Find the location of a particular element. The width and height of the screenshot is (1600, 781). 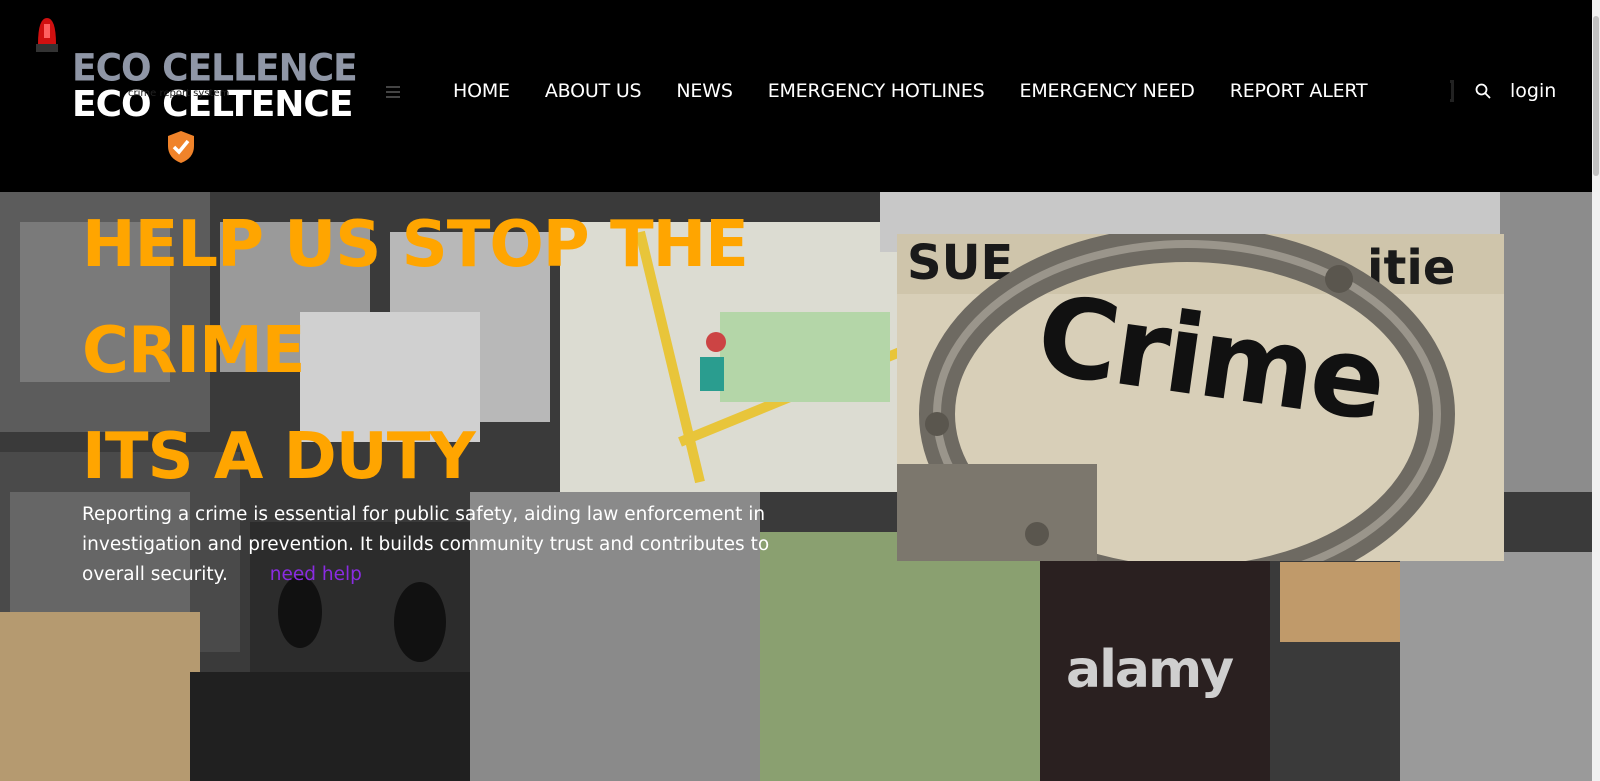

nav-divider is located at coordinates (1452, 91).